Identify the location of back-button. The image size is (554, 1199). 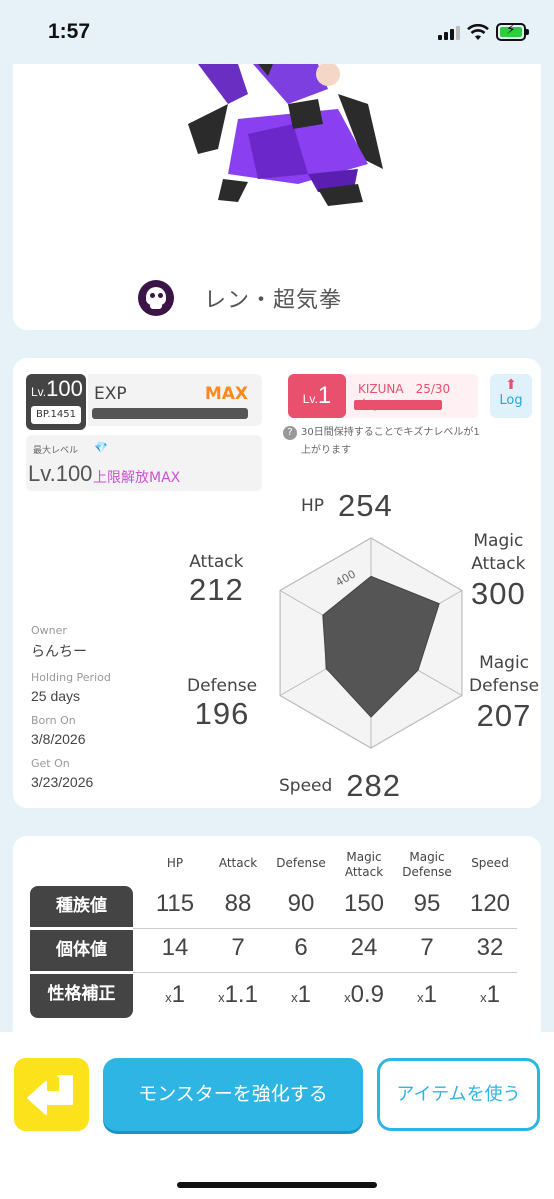
(51, 1094).